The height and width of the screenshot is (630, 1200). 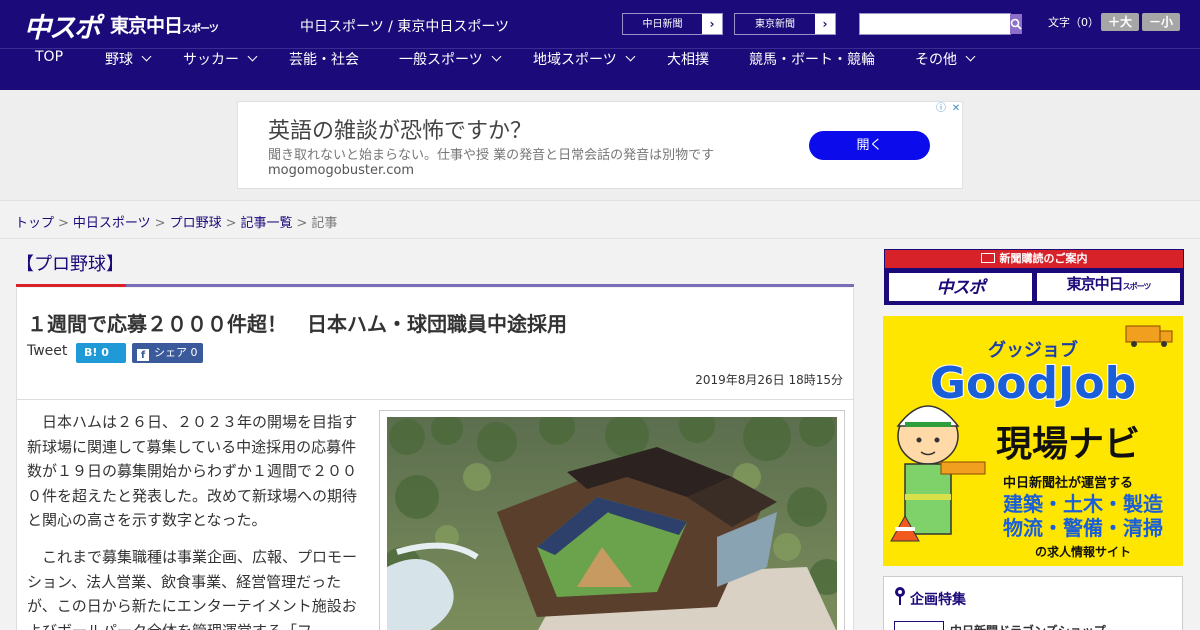 What do you see at coordinates (960, 287) in the screenshot?
I see `subscribe-chuspo-button: 中スポ` at bounding box center [960, 287].